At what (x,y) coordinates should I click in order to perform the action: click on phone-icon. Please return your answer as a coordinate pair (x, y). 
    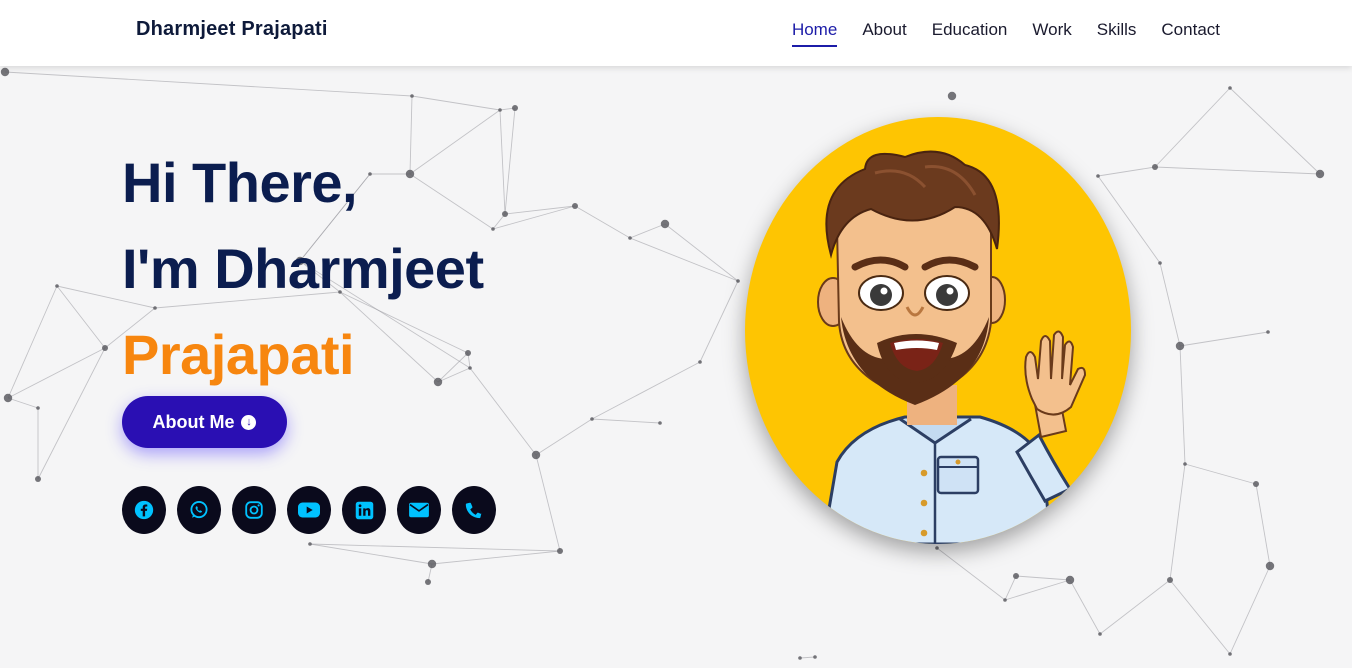
    Looking at the image, I should click on (474, 510).